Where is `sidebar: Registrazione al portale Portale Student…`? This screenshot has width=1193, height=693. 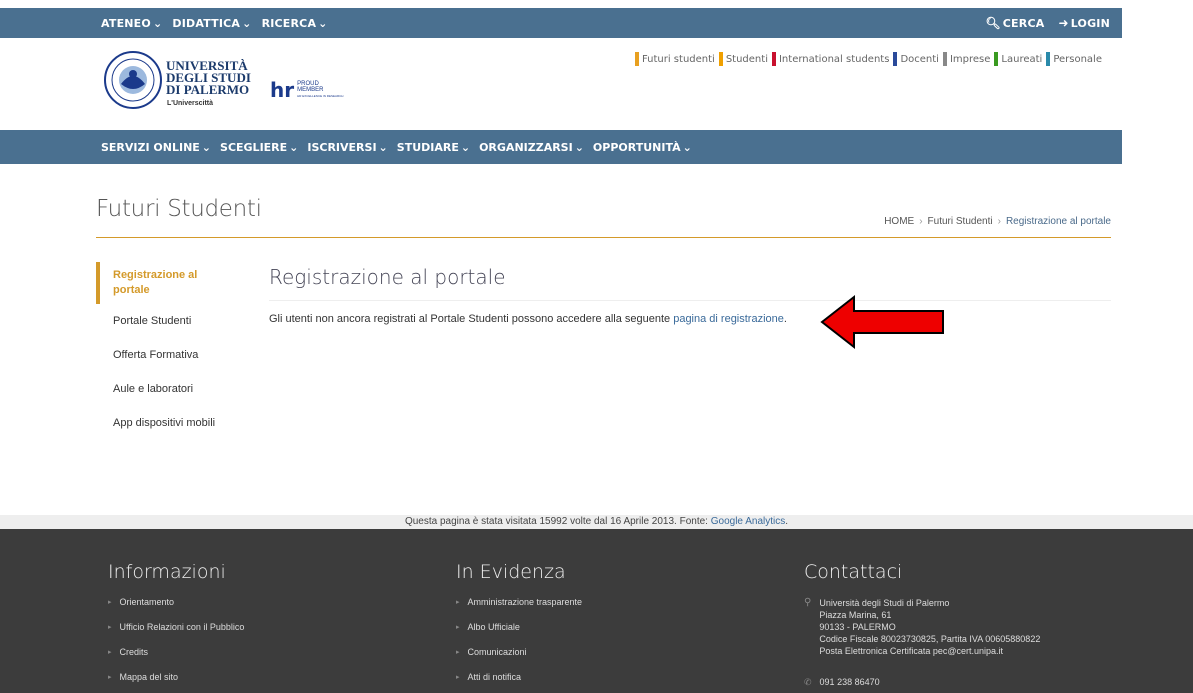 sidebar: Registrazione al portale Portale Student… is located at coordinates (166, 351).